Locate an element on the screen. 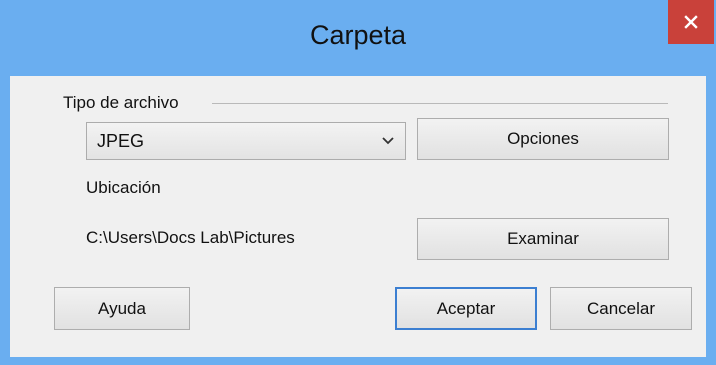 The width and height of the screenshot is (716, 365). close-button is located at coordinates (691, 22).